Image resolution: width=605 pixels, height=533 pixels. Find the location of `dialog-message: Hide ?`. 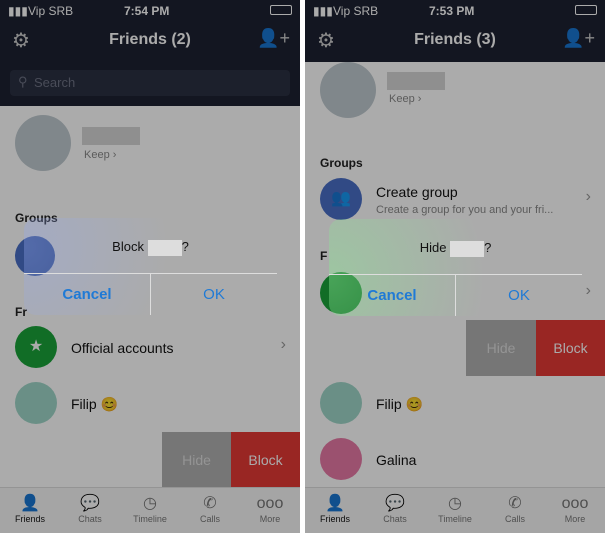

dialog-message: Hide ? is located at coordinates (455, 246).